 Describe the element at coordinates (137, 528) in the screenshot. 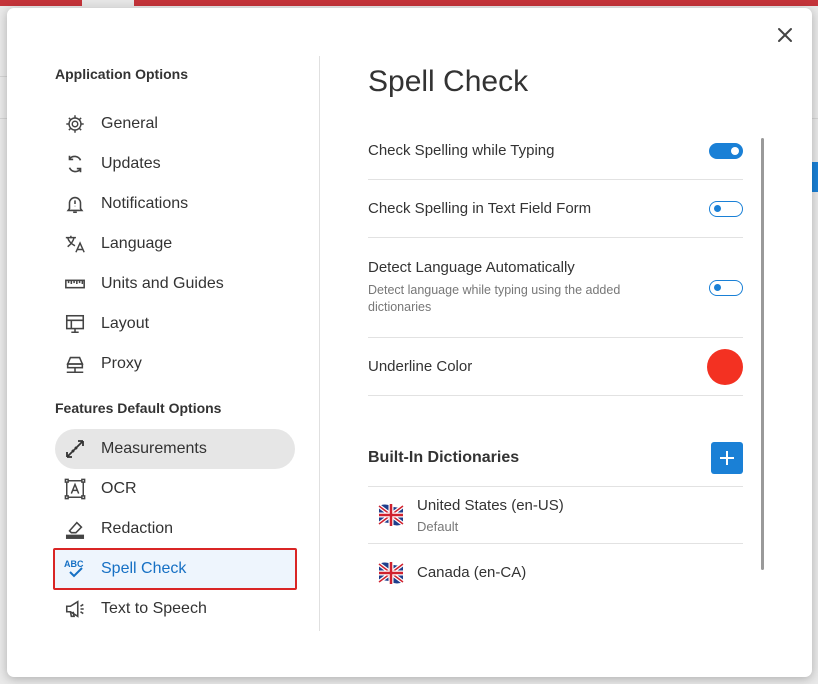

I see `sidebar-item-label: Redaction` at that location.